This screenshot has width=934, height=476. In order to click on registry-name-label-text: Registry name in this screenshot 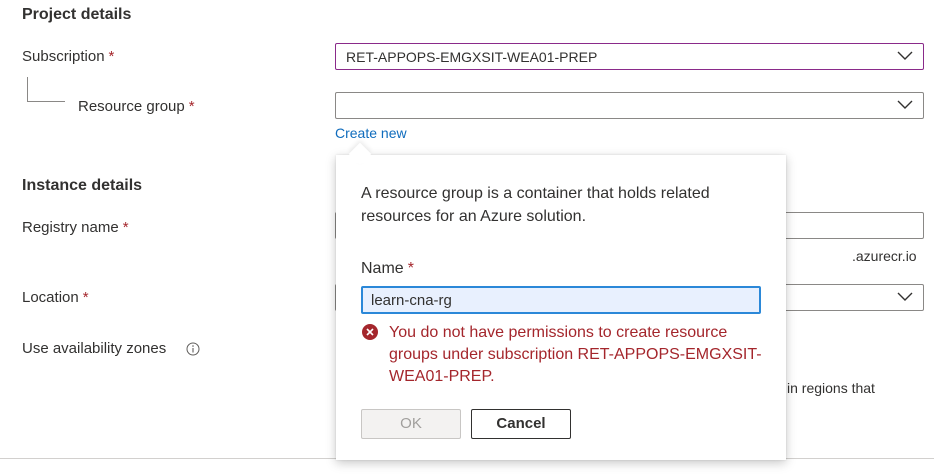, I will do `click(70, 227)`.